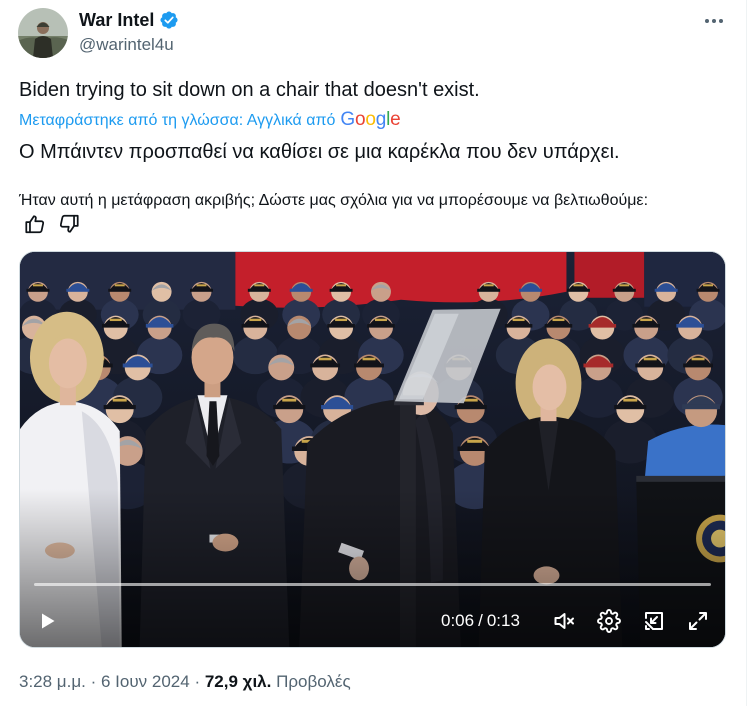  What do you see at coordinates (52, 681) in the screenshot?
I see `tweet-time: 3:28 μ.μ.` at bounding box center [52, 681].